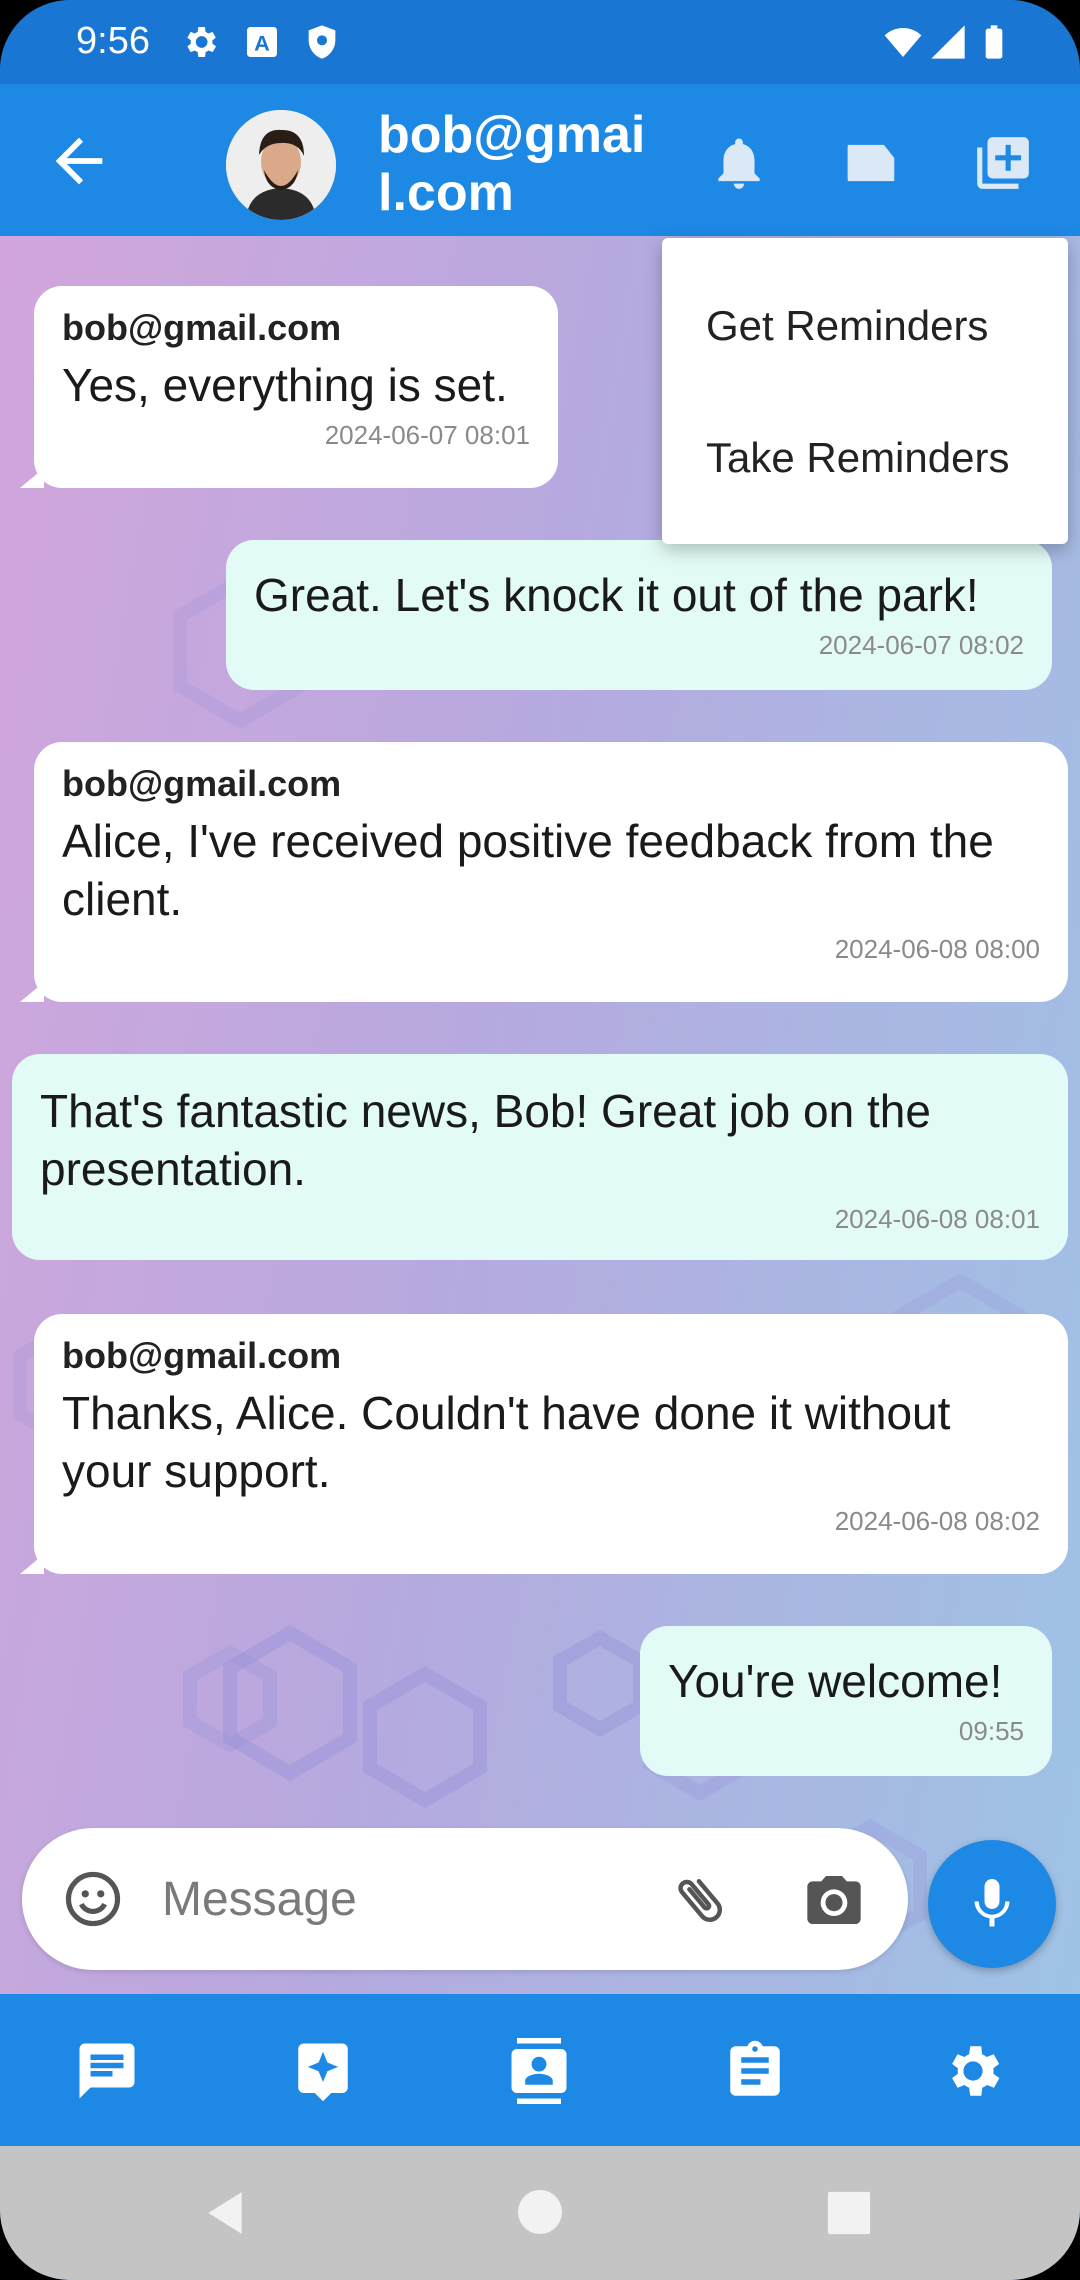 This screenshot has width=1080, height=2280. I want to click on emoji-icon, so click(93, 1899).